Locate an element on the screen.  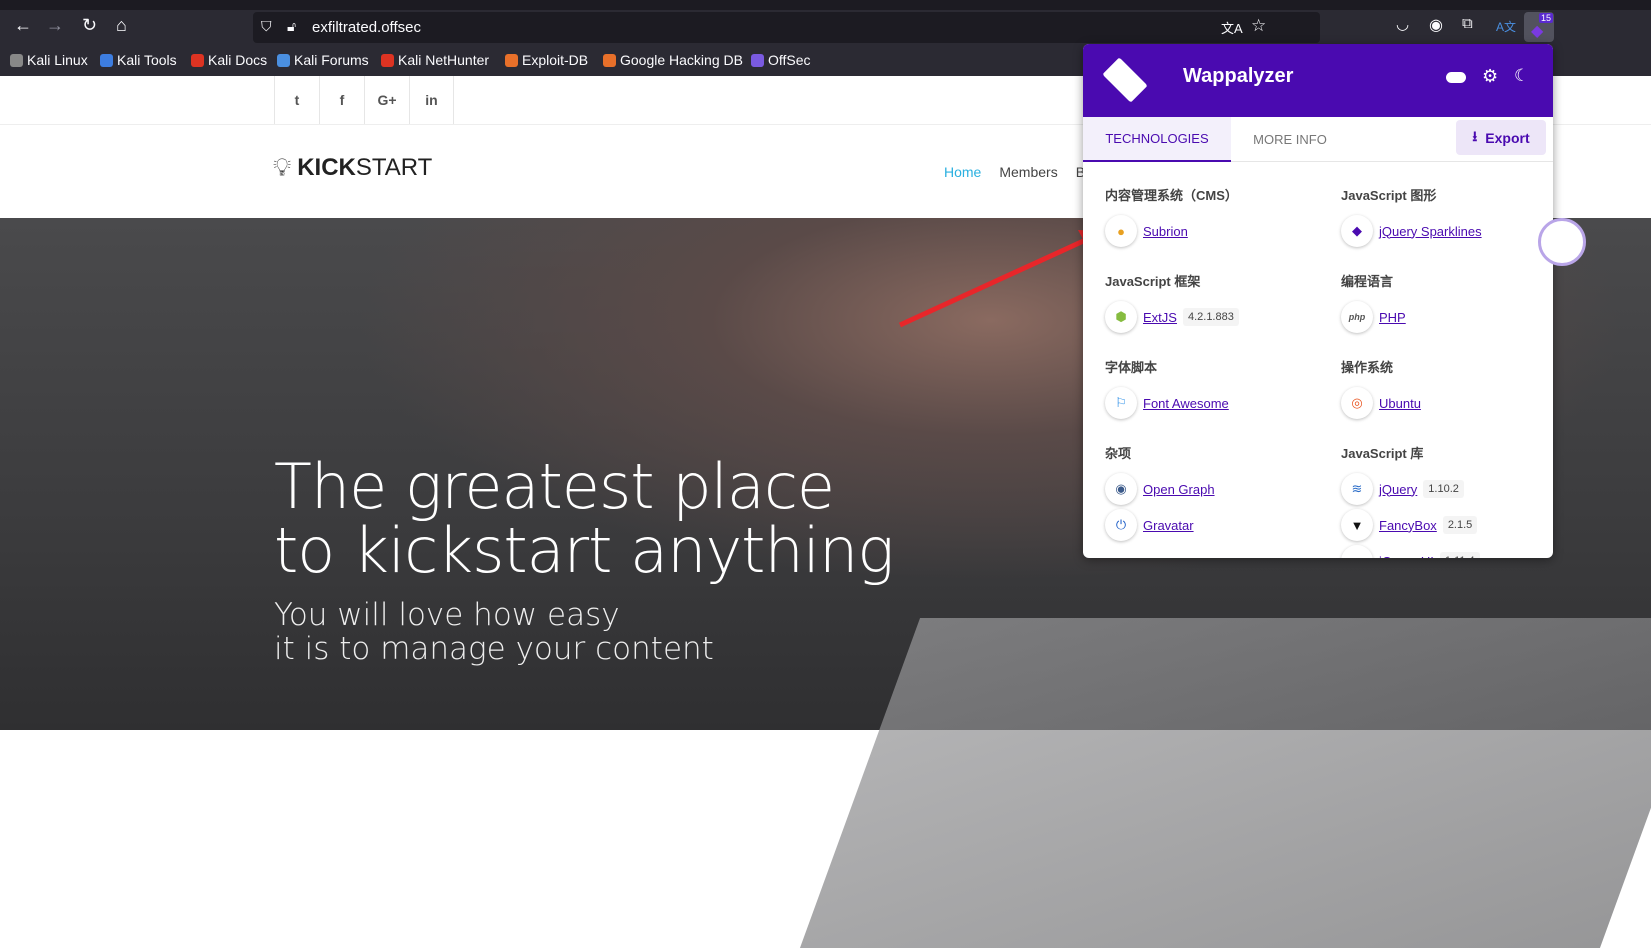
technology-category: 字体脚本 ⚐ Font Awesome is located at coordinates (1220, 389).